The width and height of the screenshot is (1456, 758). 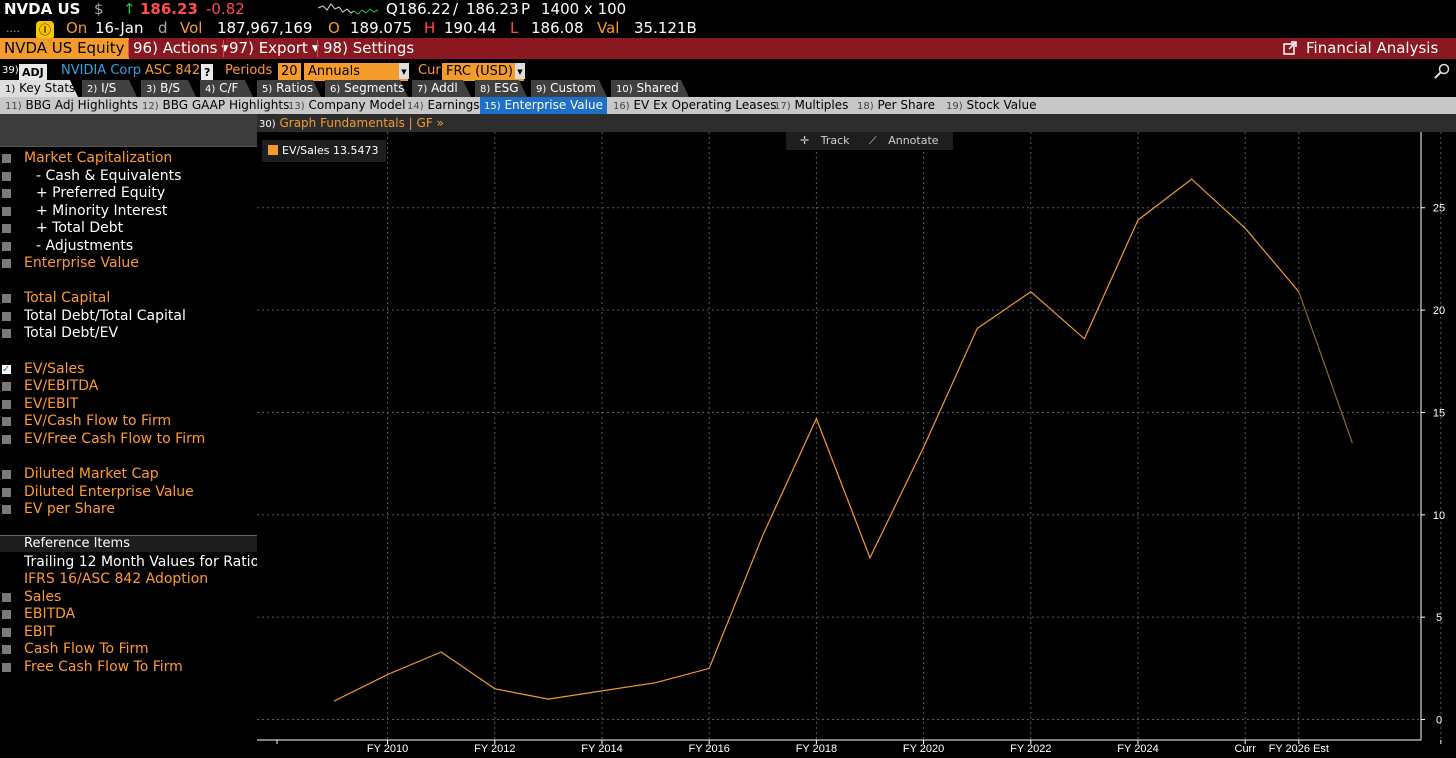 What do you see at coordinates (825, 140) in the screenshot?
I see `track-button: ✛ Track` at bounding box center [825, 140].